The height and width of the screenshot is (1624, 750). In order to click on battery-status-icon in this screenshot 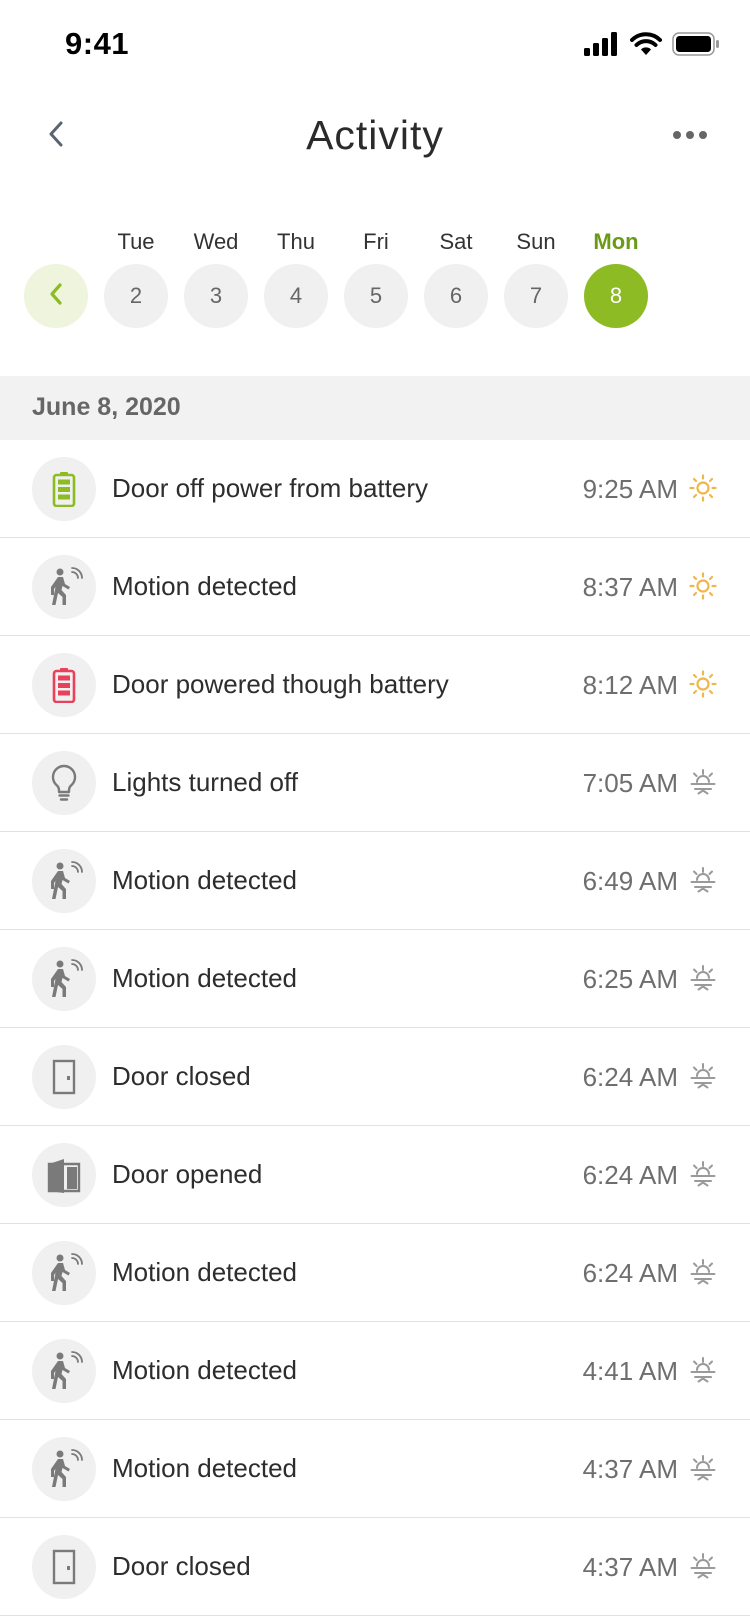, I will do `click(696, 46)`.